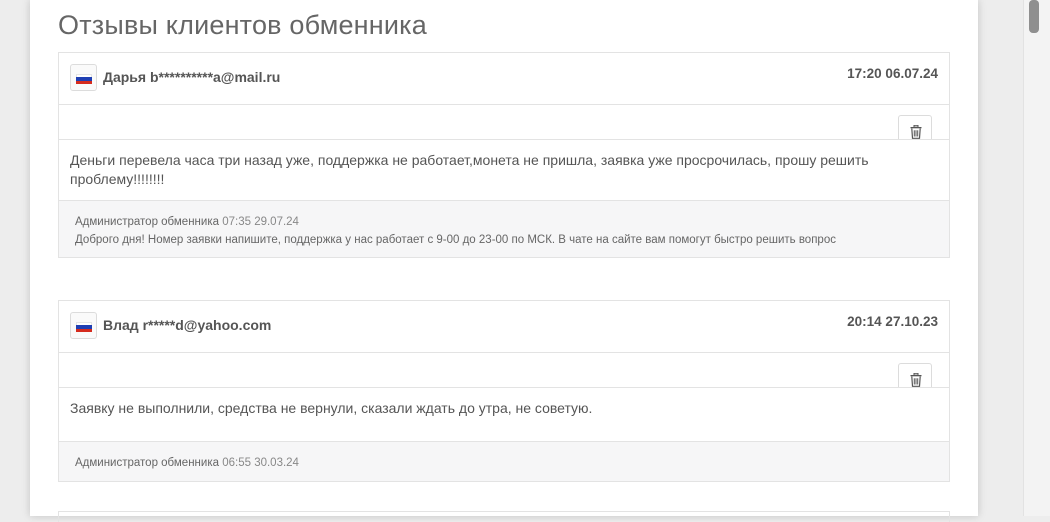 This screenshot has width=1050, height=522. What do you see at coordinates (892, 321) in the screenshot?
I see `review-date: 20:14 27.10.23` at bounding box center [892, 321].